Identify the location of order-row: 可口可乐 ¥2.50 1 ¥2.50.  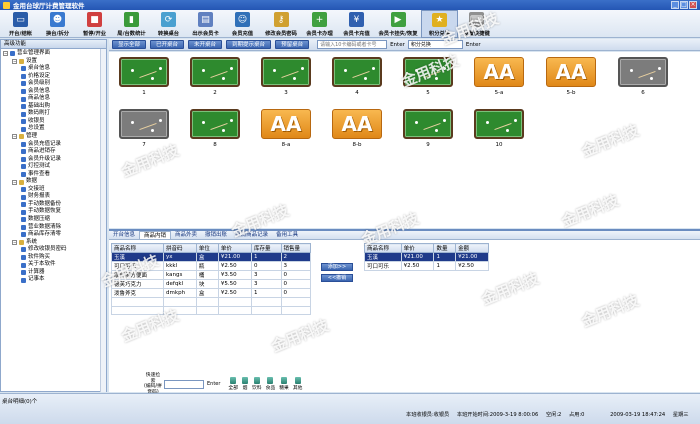
(426, 266).